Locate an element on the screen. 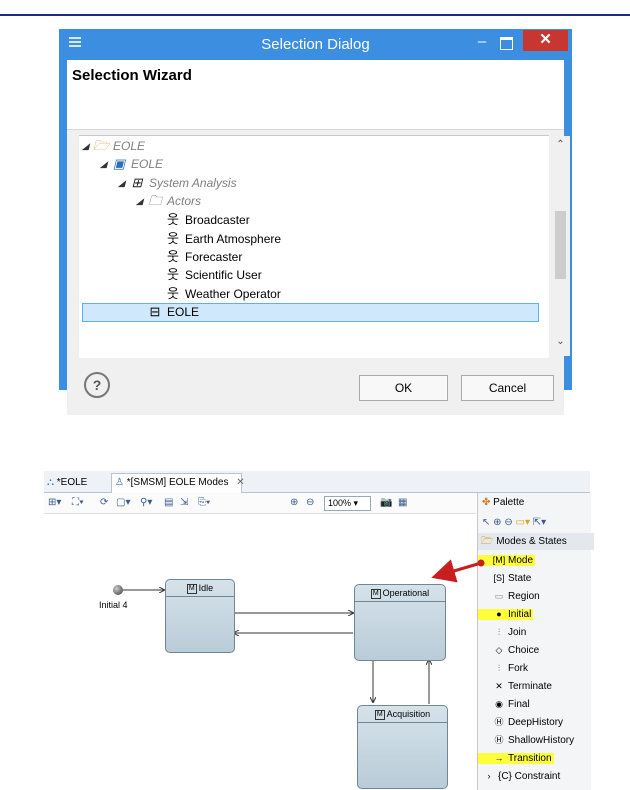  palette-item-deephistory: Ⓗ DeepHistory is located at coordinates (534, 722).